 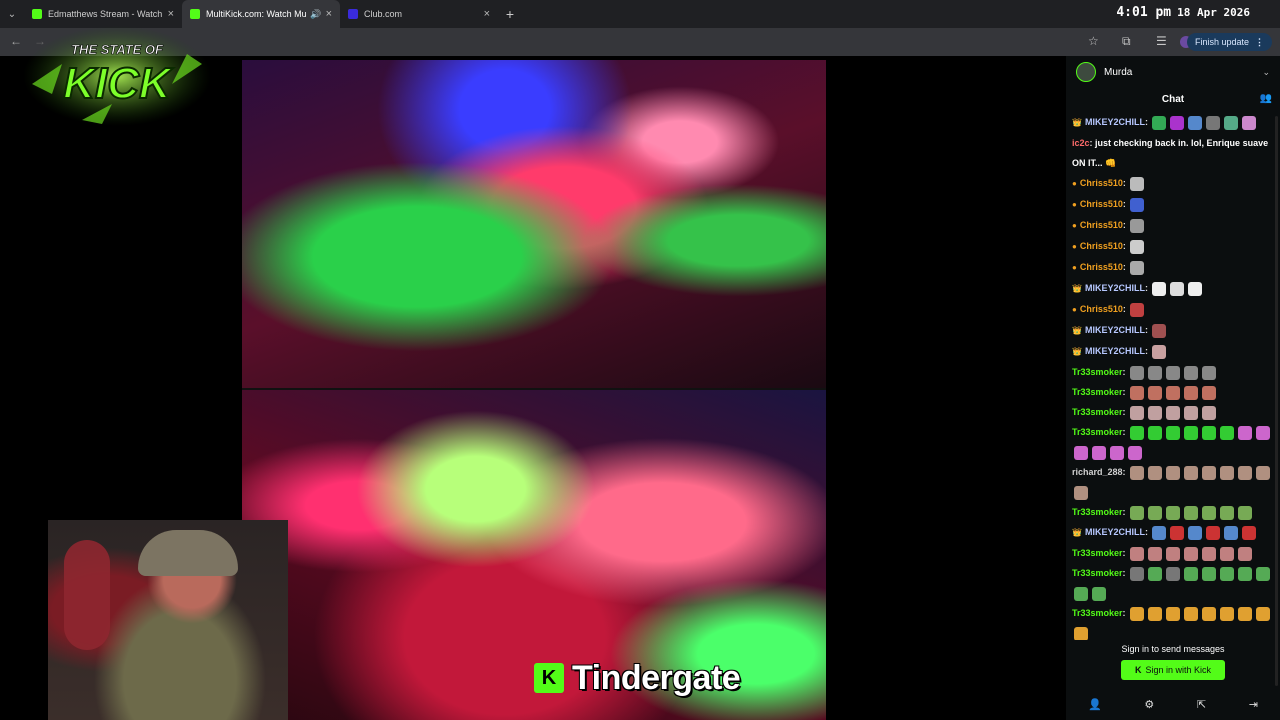 What do you see at coordinates (16, 41) in the screenshot?
I see `back-arrow-icon: ←` at bounding box center [16, 41].